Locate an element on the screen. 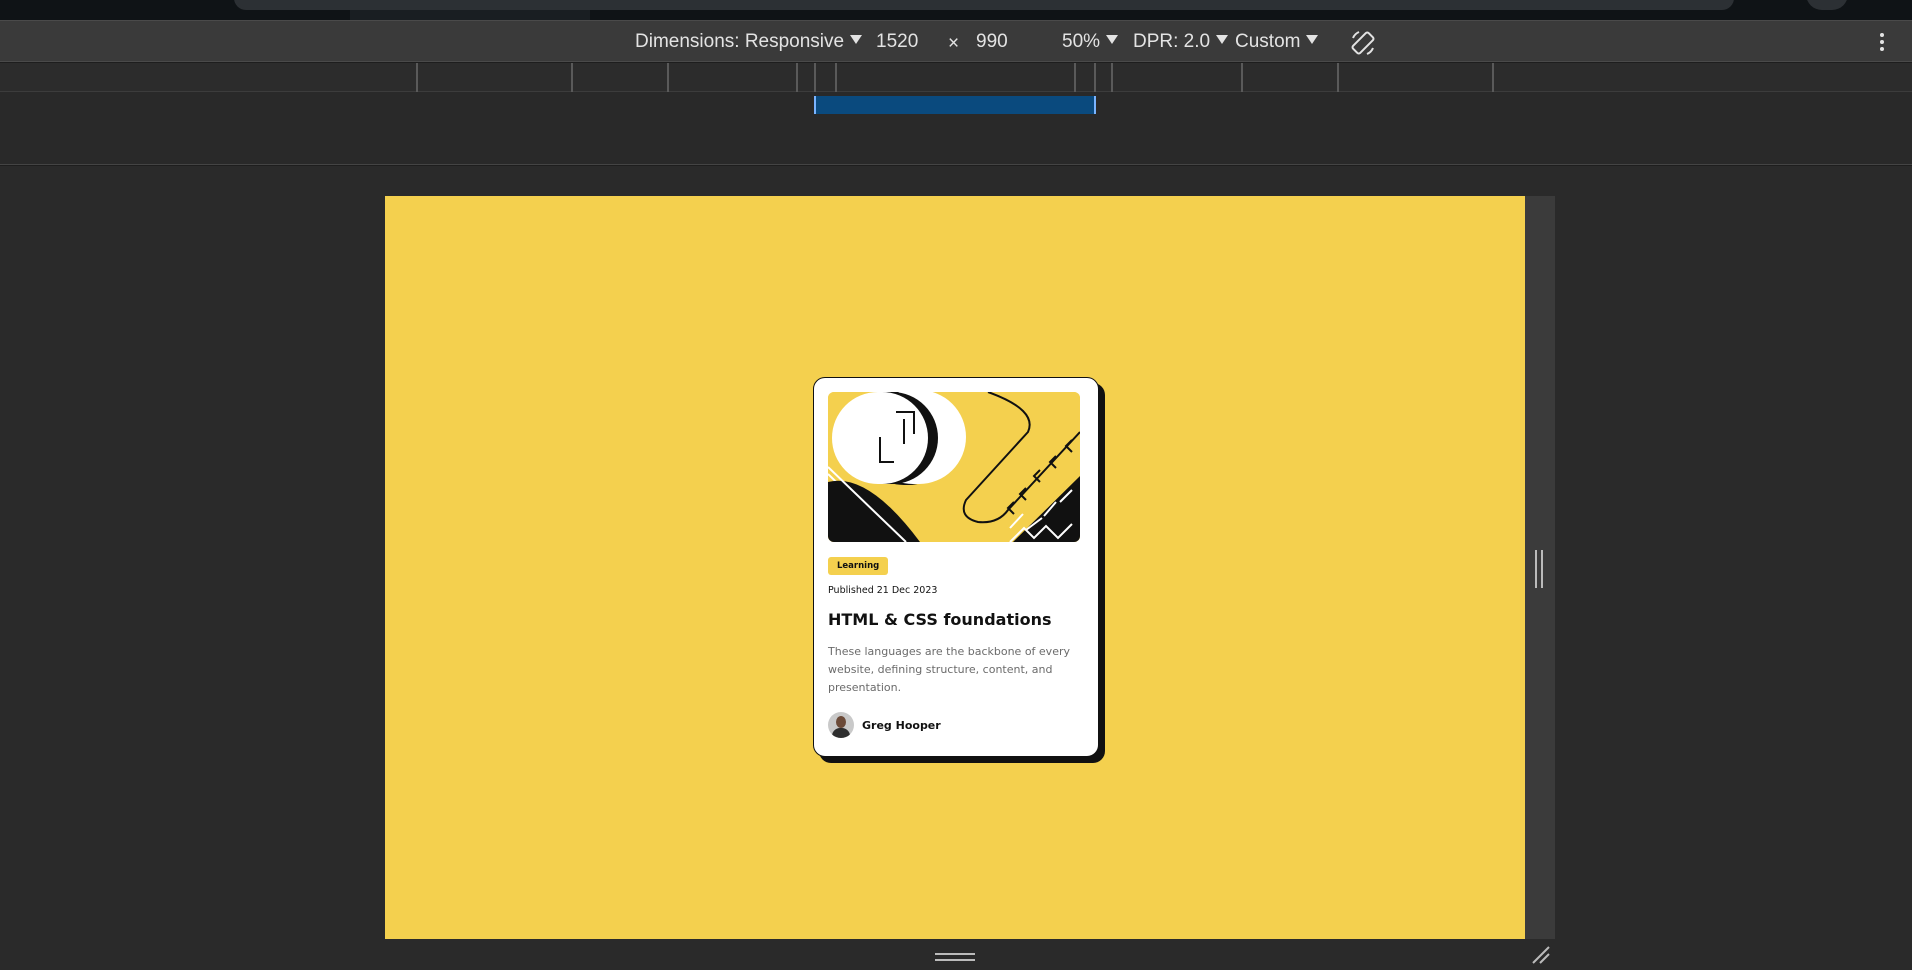  right-resize-handle is located at coordinates (1540, 567).